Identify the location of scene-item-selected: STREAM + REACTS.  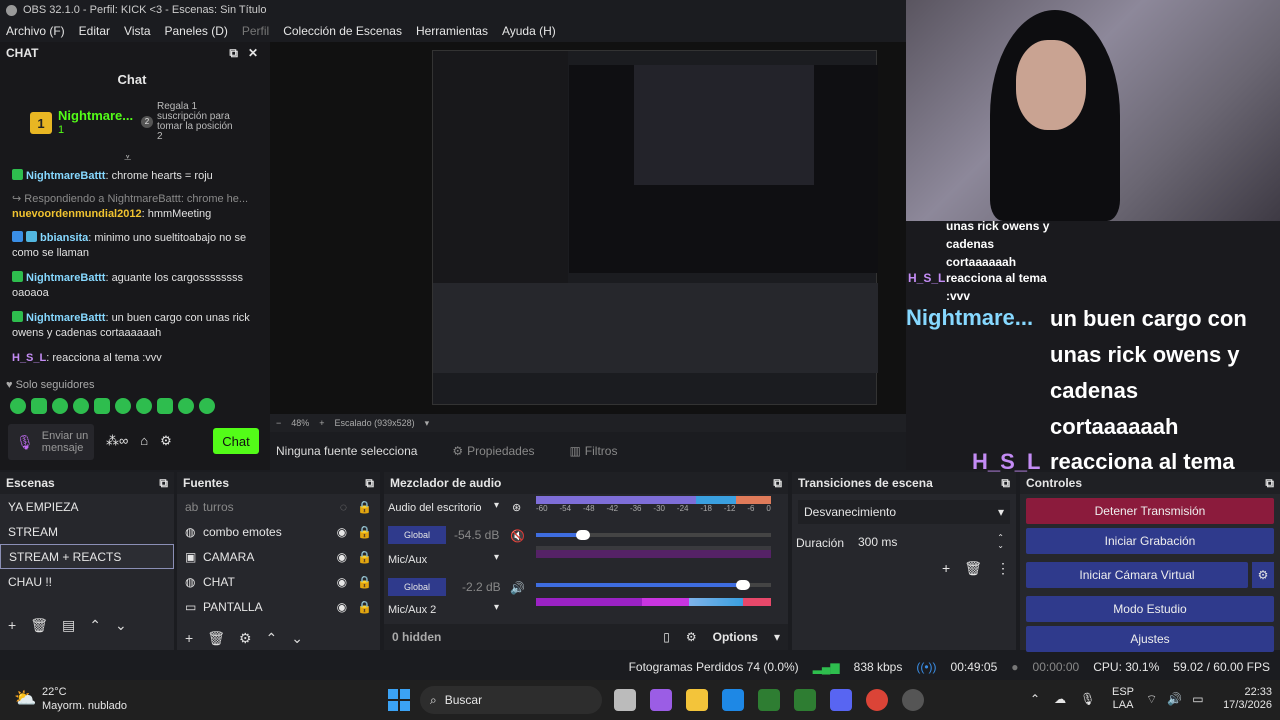
(87, 556).